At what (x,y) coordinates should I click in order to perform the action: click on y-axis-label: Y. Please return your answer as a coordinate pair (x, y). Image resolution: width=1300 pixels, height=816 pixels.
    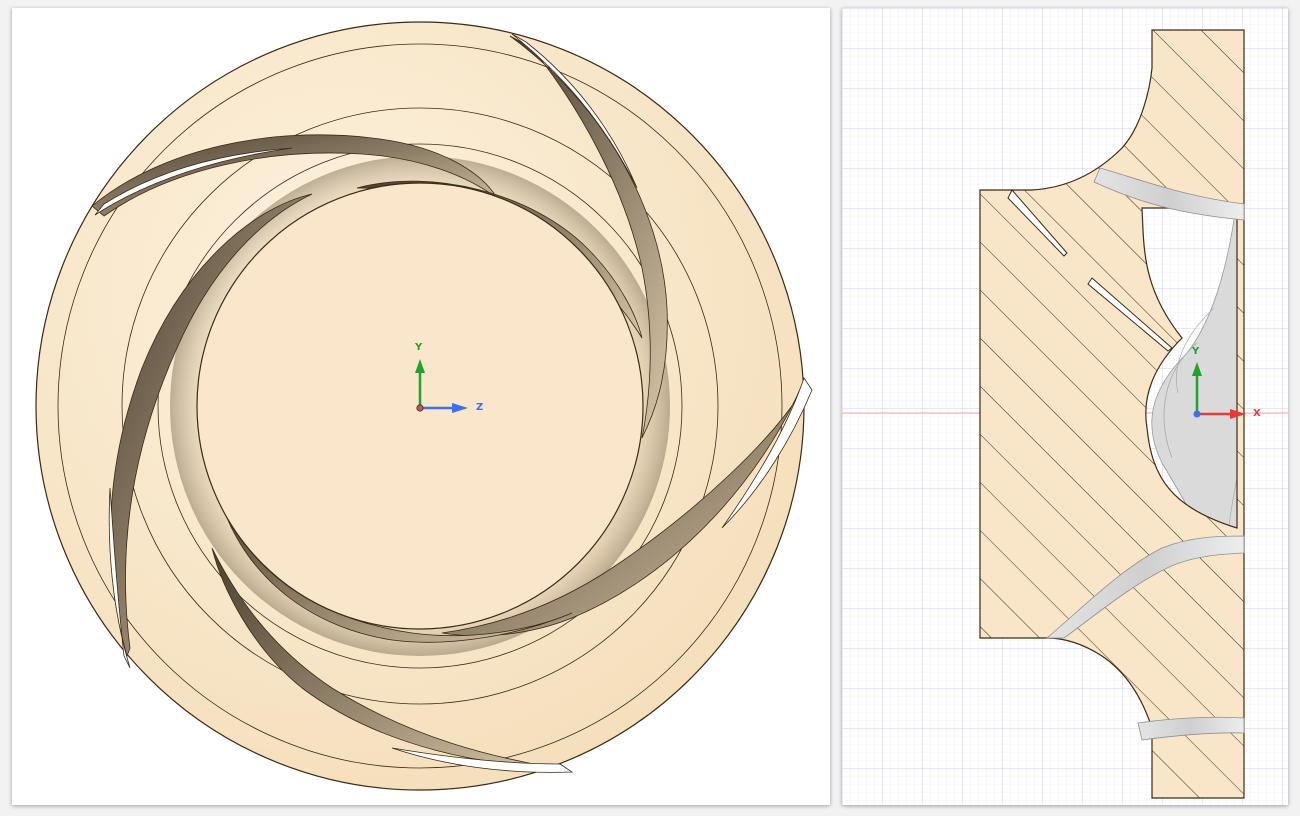
    Looking at the image, I should click on (419, 347).